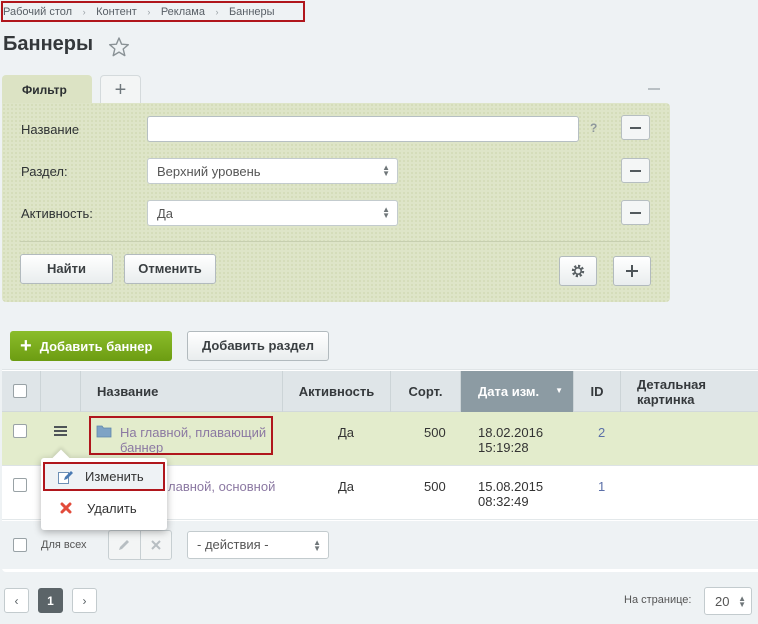  I want to click on filter-settings-button, so click(578, 271).